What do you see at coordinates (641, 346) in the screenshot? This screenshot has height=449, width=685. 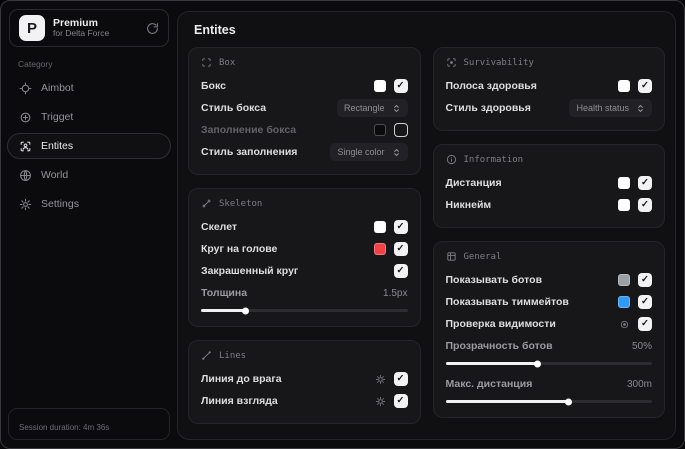 I see `slider-value: 50%` at bounding box center [641, 346].